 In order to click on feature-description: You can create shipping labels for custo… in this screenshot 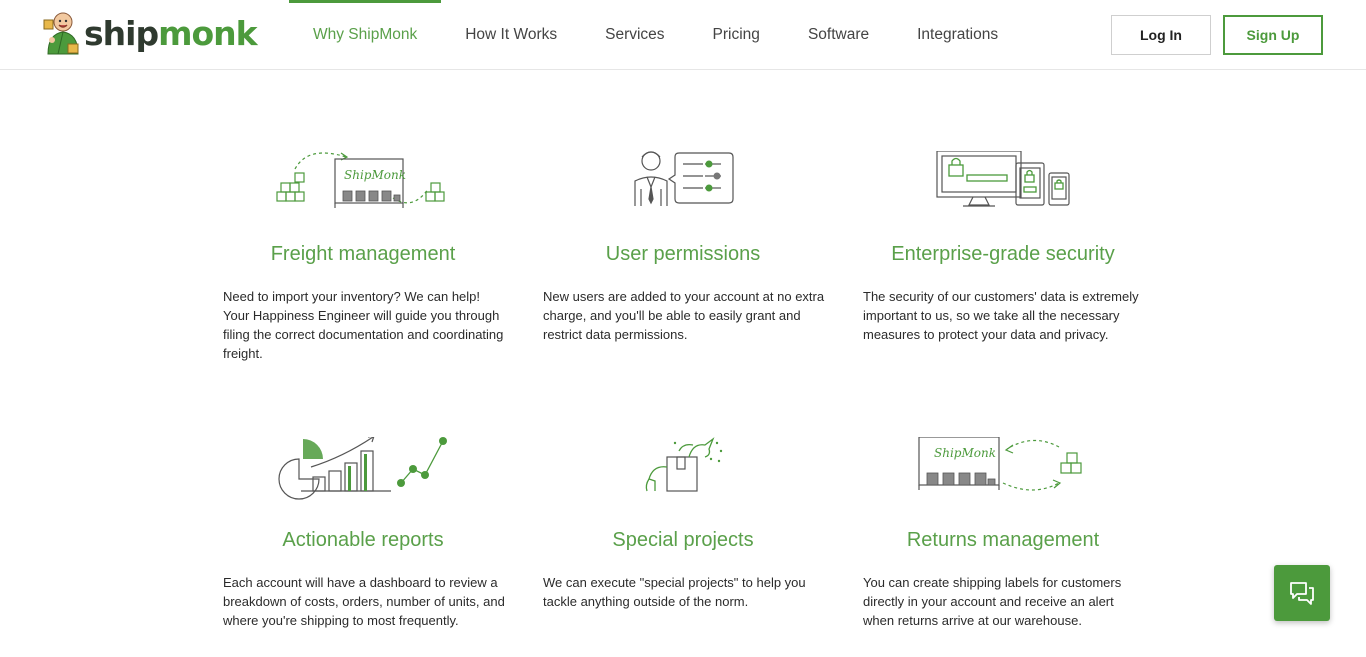, I will do `click(992, 601)`.